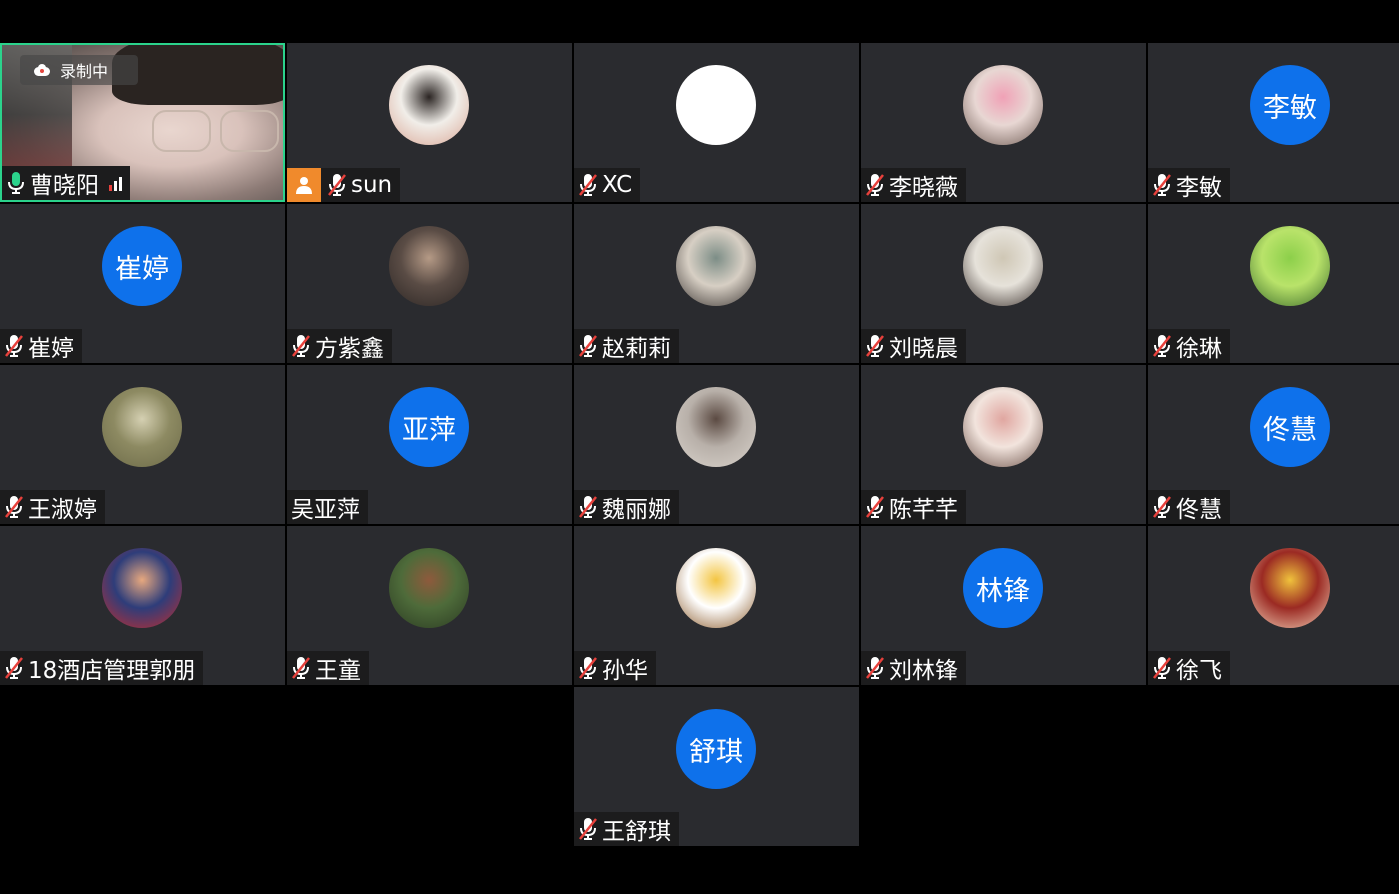 The image size is (1399, 894). I want to click on participant-tile: 李敏 李敏, so click(1273, 122).